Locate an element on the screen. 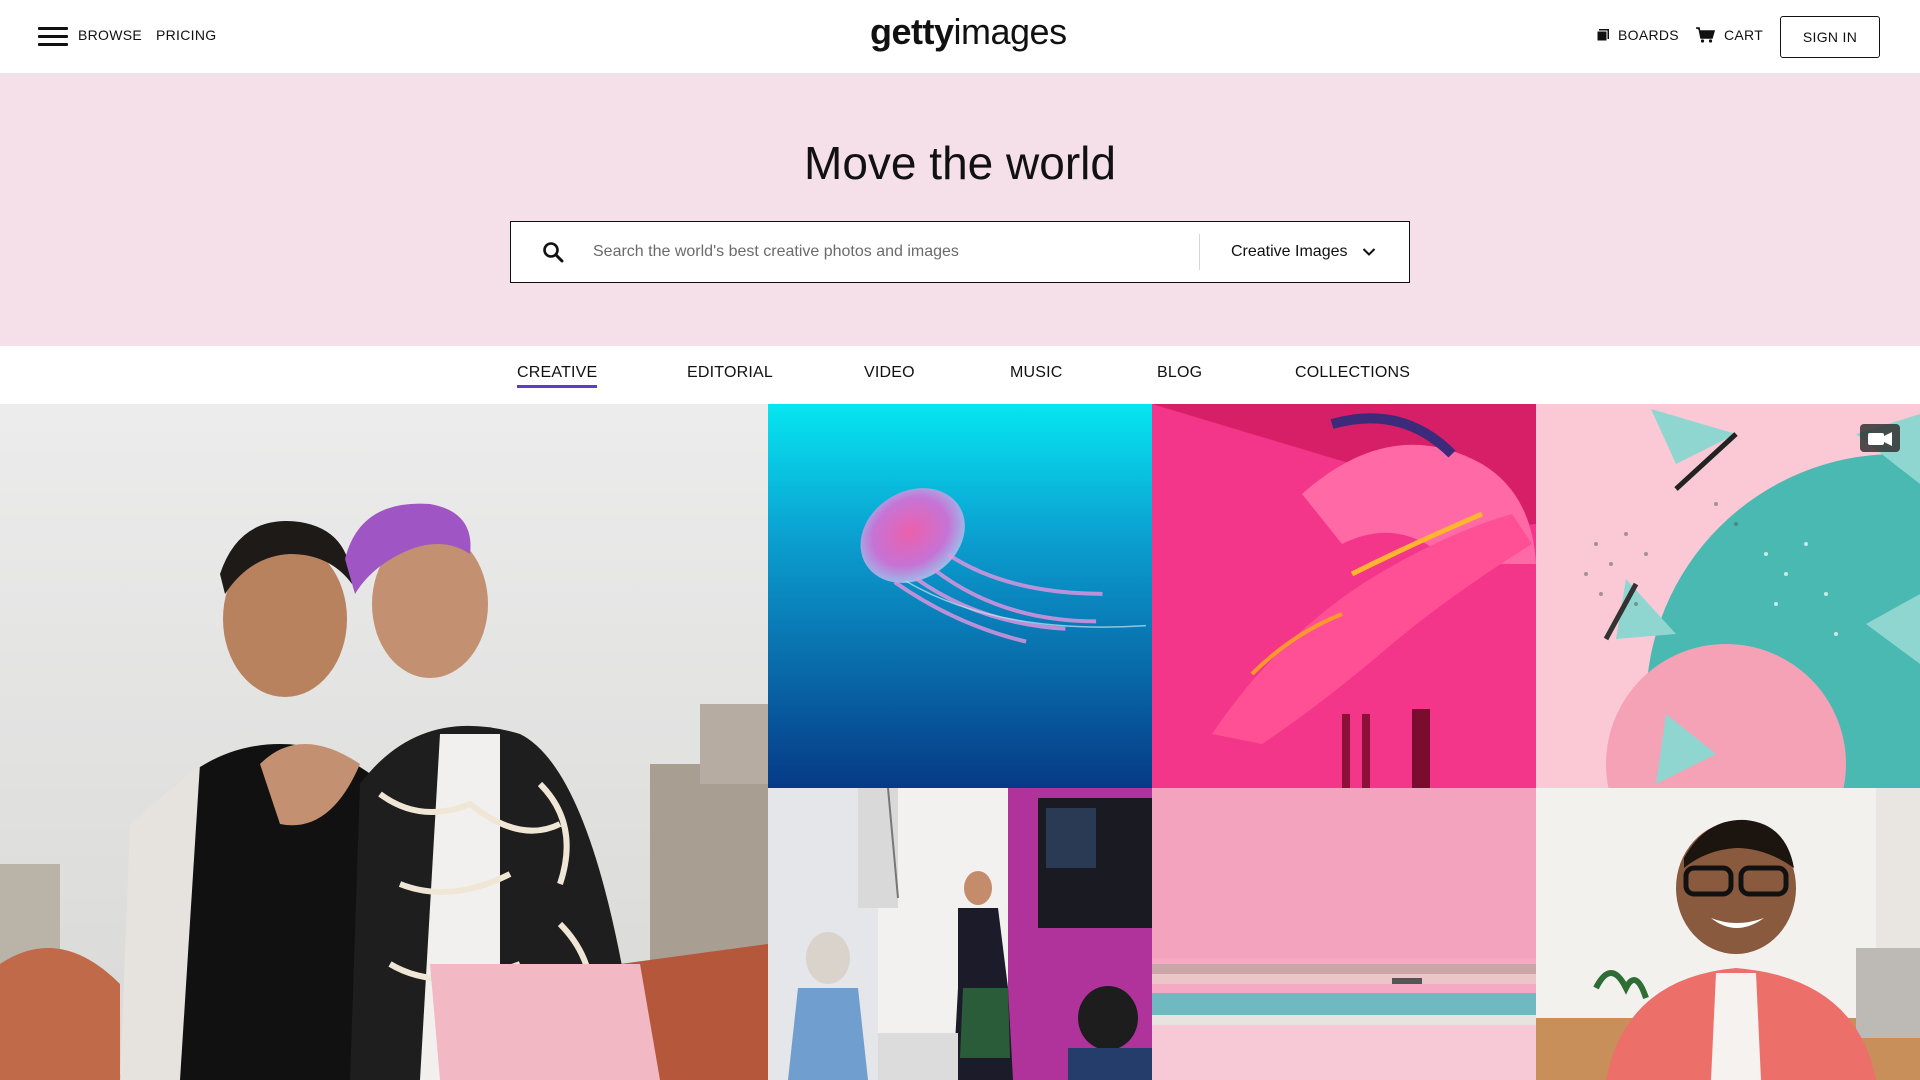  boards-label: BOARDS is located at coordinates (1648, 35).